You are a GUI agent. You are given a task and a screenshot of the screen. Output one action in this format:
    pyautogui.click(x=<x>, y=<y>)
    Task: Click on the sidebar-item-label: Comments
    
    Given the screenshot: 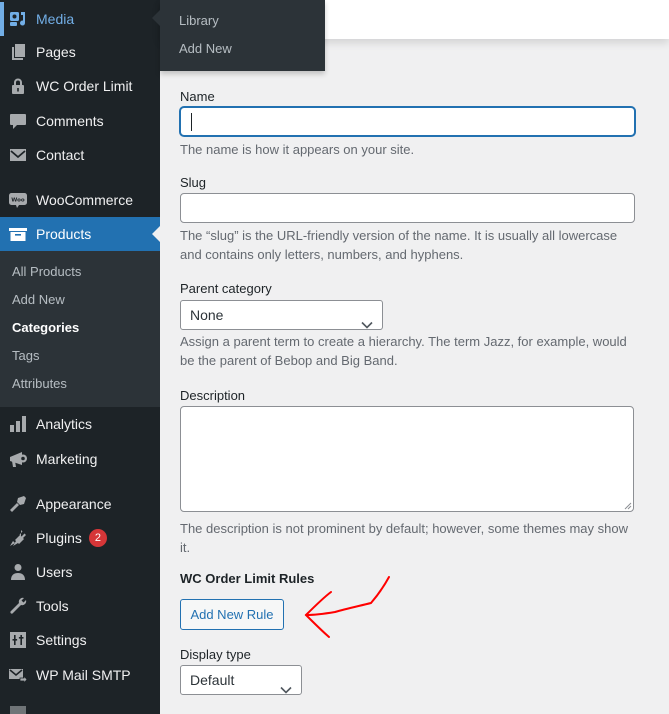 What is the action you would take?
    pyautogui.click(x=70, y=121)
    